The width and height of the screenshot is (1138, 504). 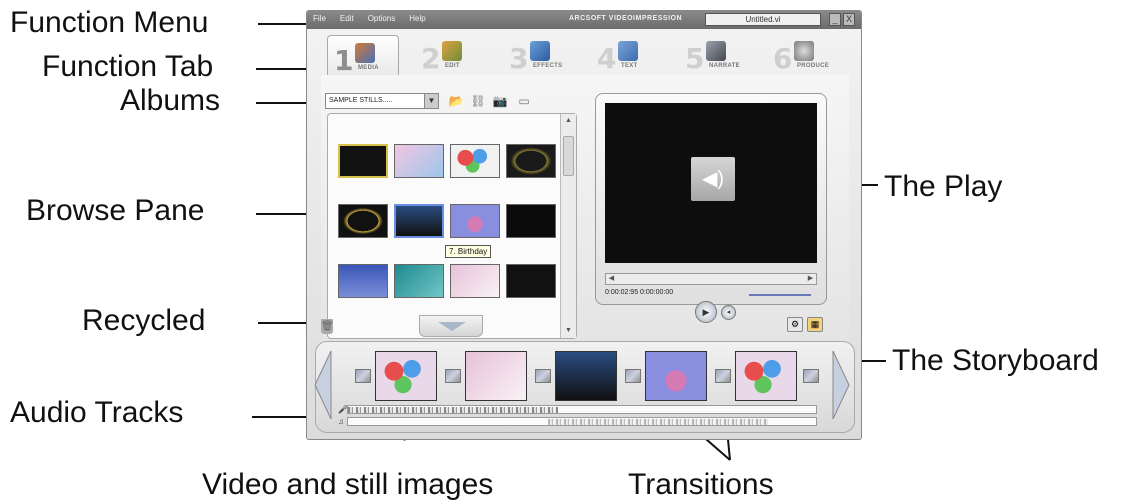 I want to click on tab-number: 6, so click(x=783, y=58).